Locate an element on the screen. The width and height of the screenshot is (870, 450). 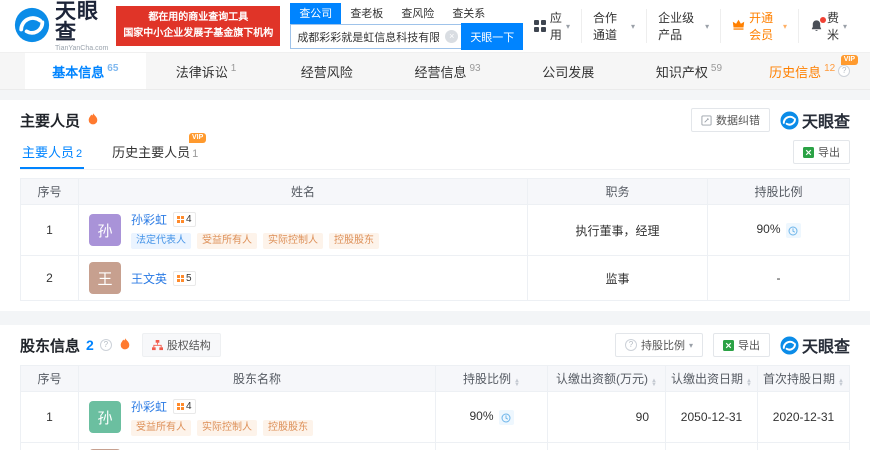
nav-cooperation: 合作通道 ▾ is located at coordinates (613, 26).